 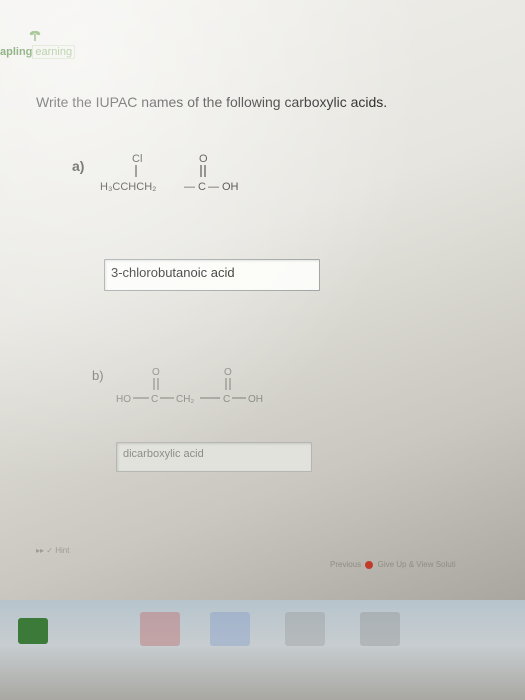 I want to click on give-up-icon, so click(x=369, y=564).